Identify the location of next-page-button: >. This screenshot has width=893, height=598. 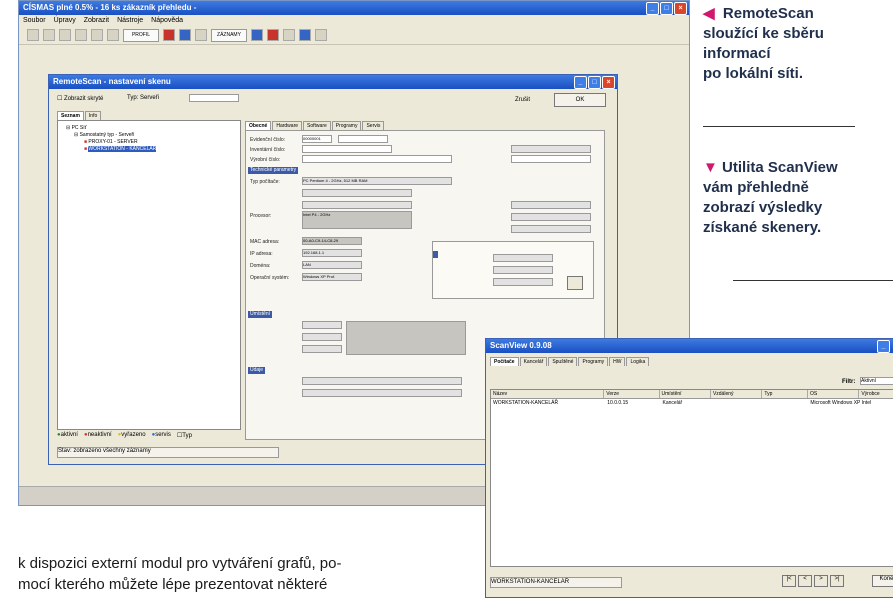
(821, 581).